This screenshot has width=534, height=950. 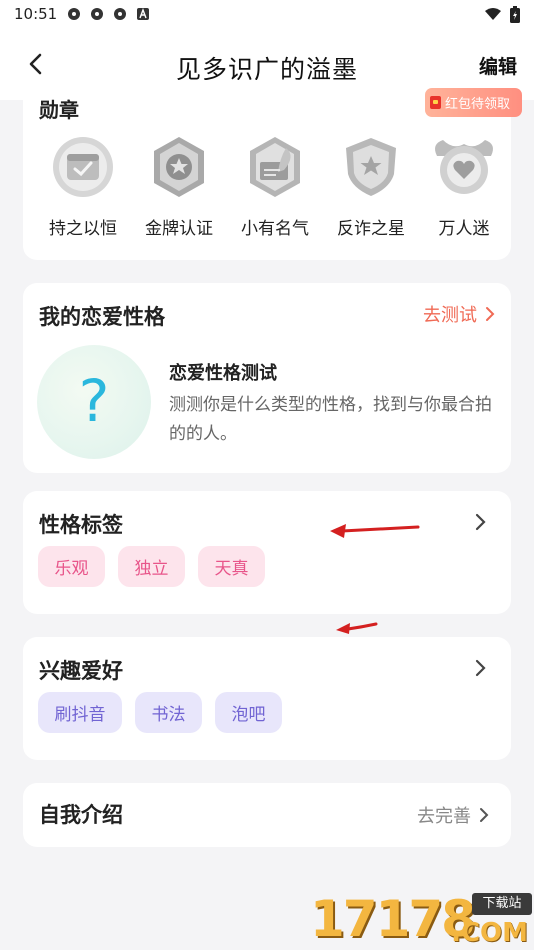 What do you see at coordinates (143, 14) in the screenshot?
I see `a-icon` at bounding box center [143, 14].